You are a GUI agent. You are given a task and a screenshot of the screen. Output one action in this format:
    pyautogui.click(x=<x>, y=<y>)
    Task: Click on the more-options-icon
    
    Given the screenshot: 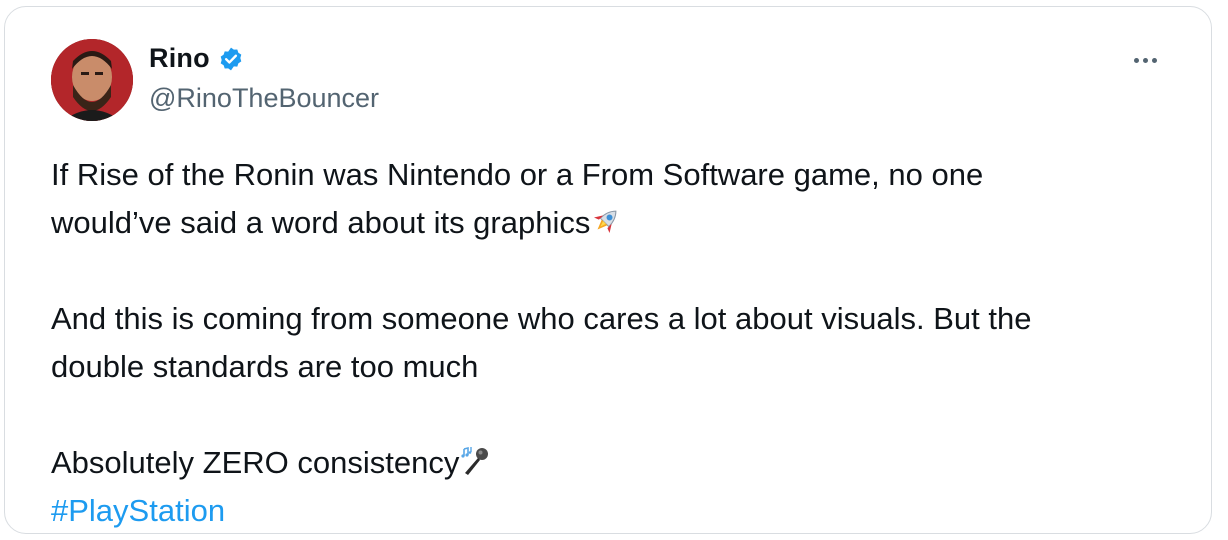 What is the action you would take?
    pyautogui.click(x=1145, y=60)
    